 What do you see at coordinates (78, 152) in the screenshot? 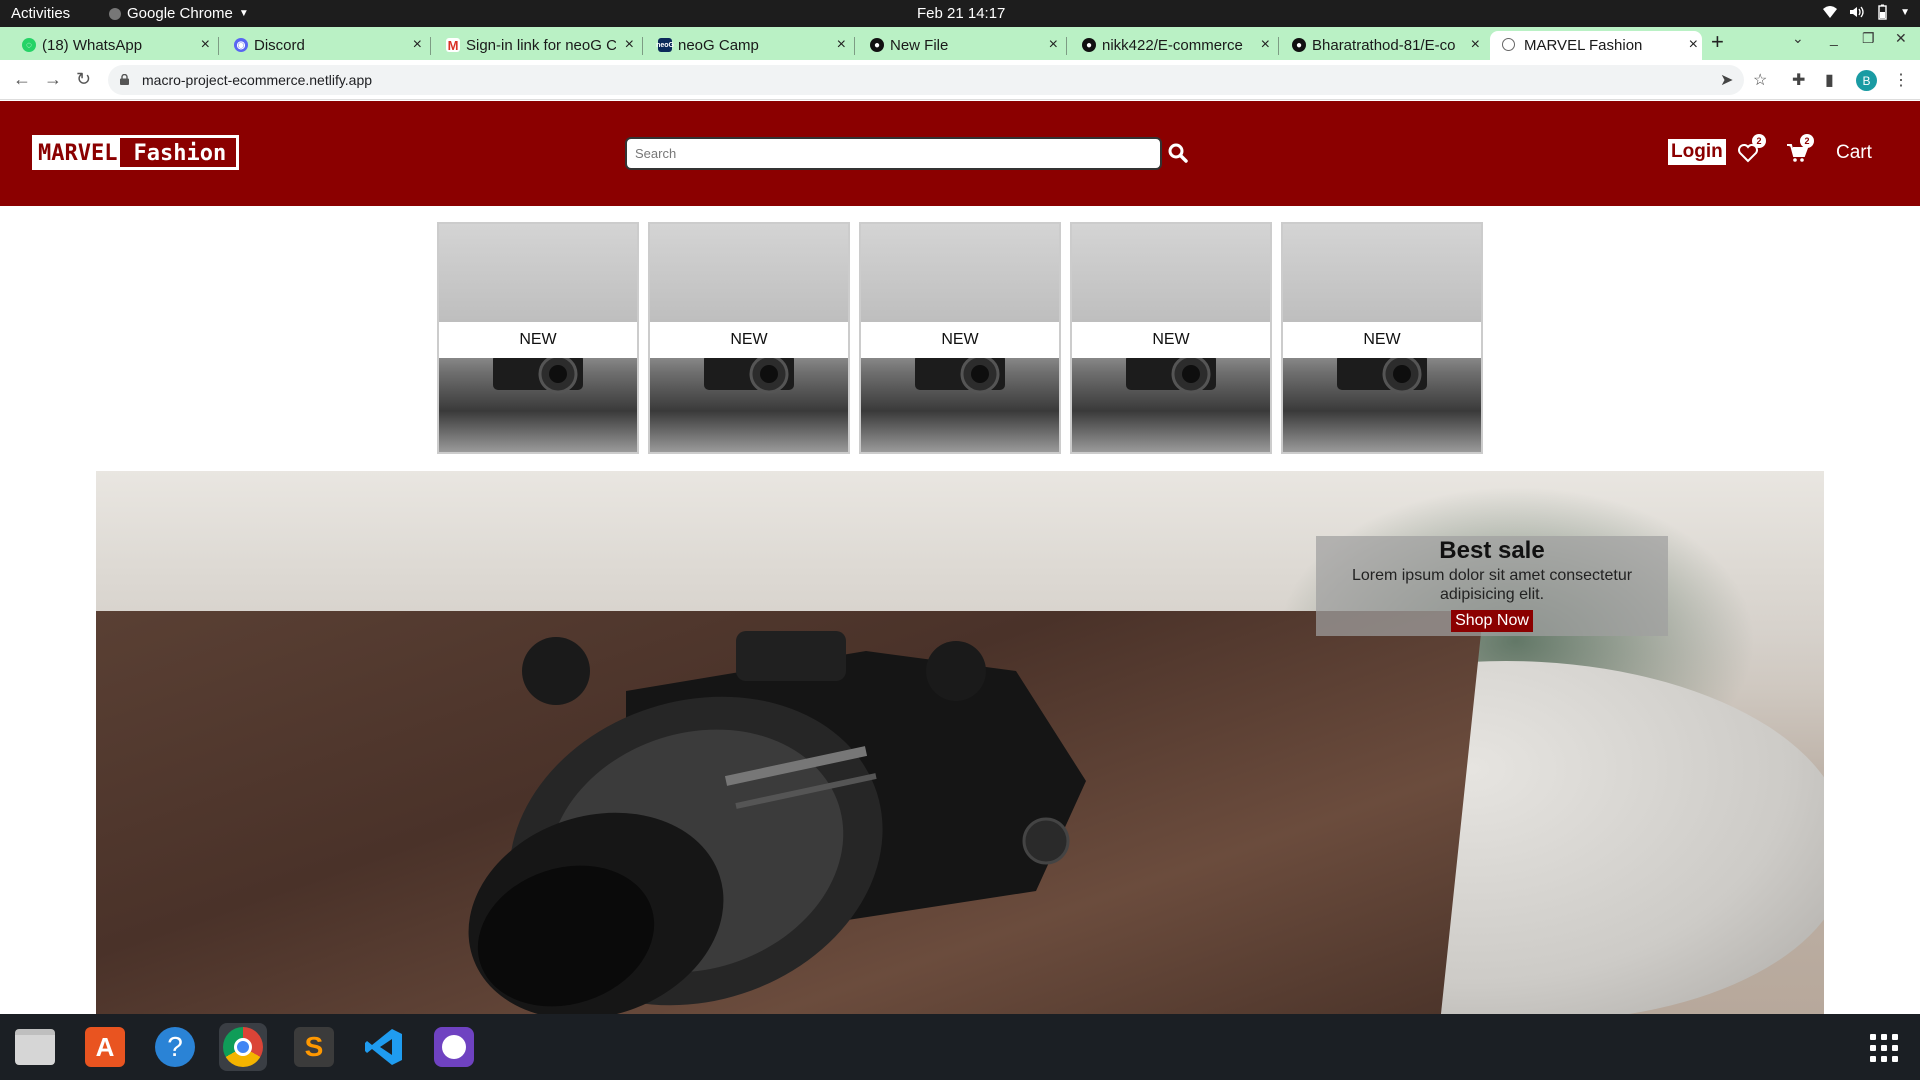
I see `logo-part1: MARVEL` at bounding box center [78, 152].